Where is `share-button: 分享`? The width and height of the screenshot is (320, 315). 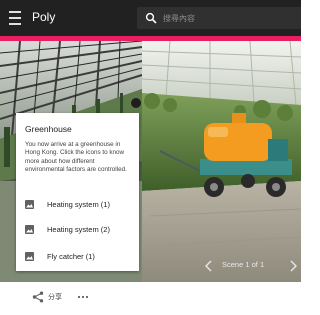
share-button: 分享 is located at coordinates (47, 297).